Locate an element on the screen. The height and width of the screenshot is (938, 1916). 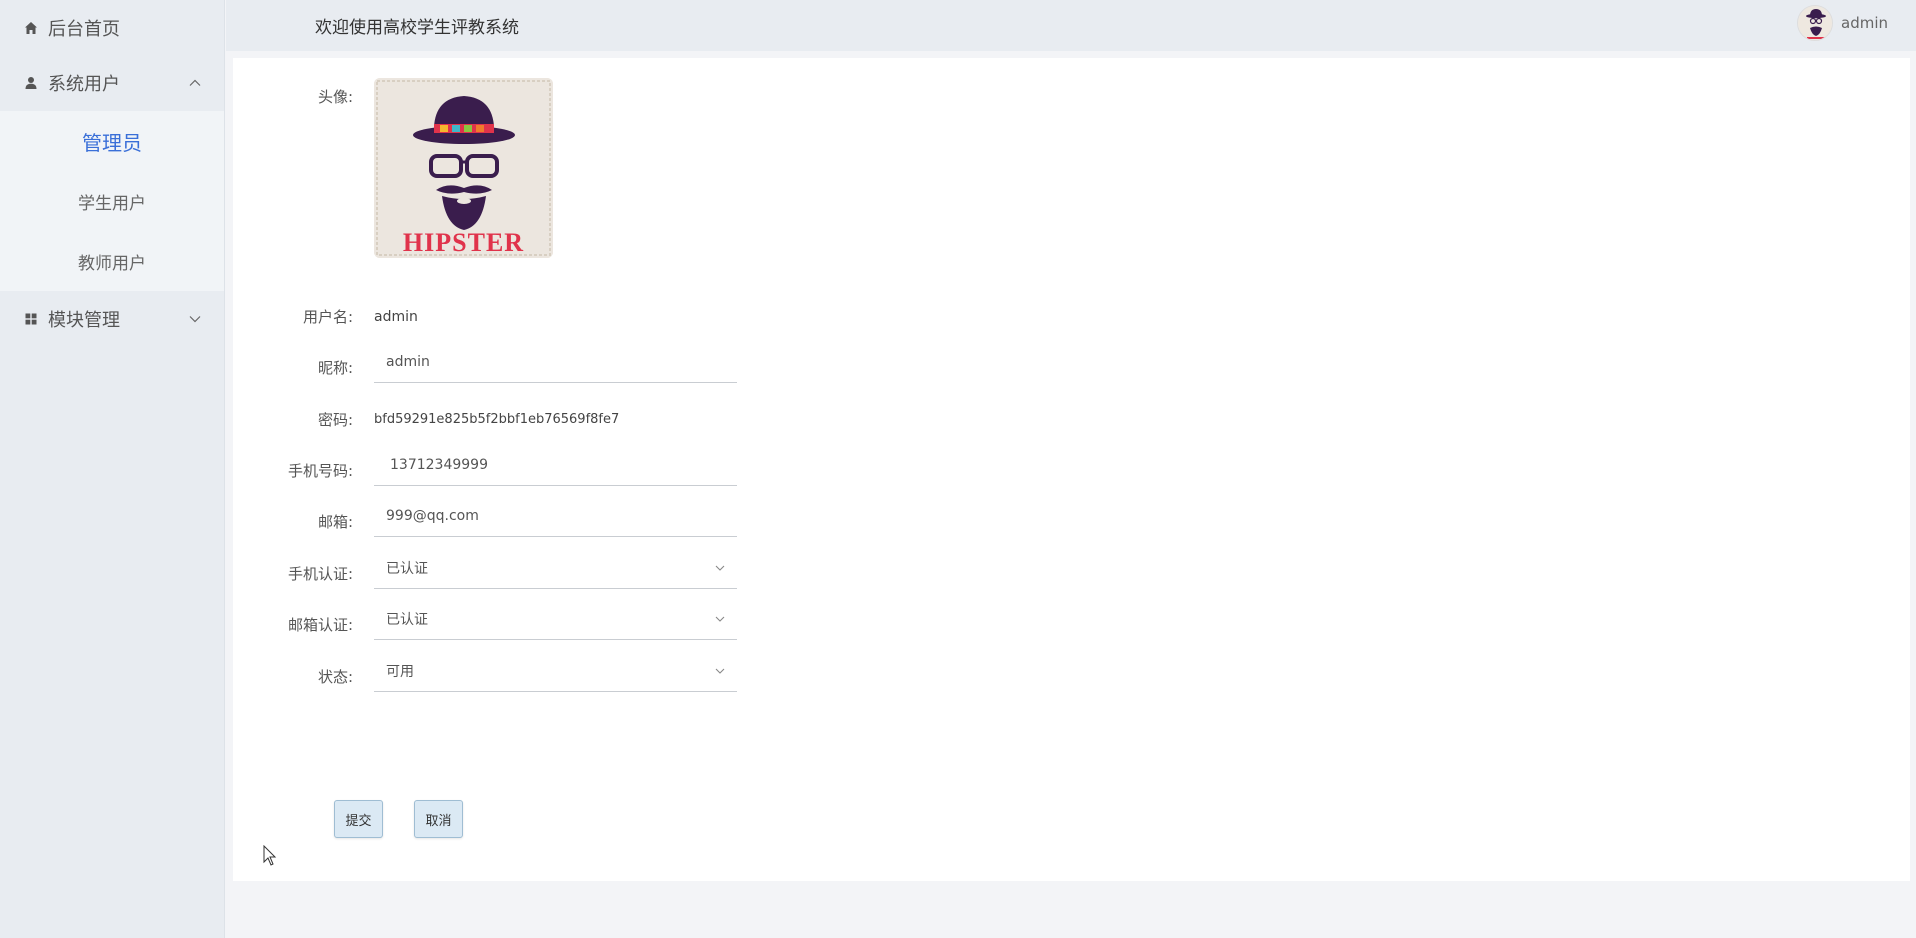
sidebar-item-label: 教师用户 is located at coordinates (112, 263).